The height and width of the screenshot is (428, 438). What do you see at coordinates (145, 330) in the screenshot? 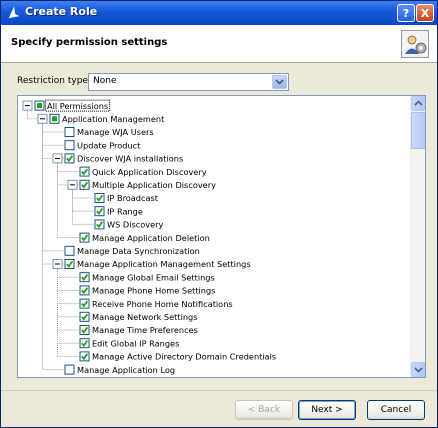
I see `tree-item-label: Manage Time Preferences` at bounding box center [145, 330].